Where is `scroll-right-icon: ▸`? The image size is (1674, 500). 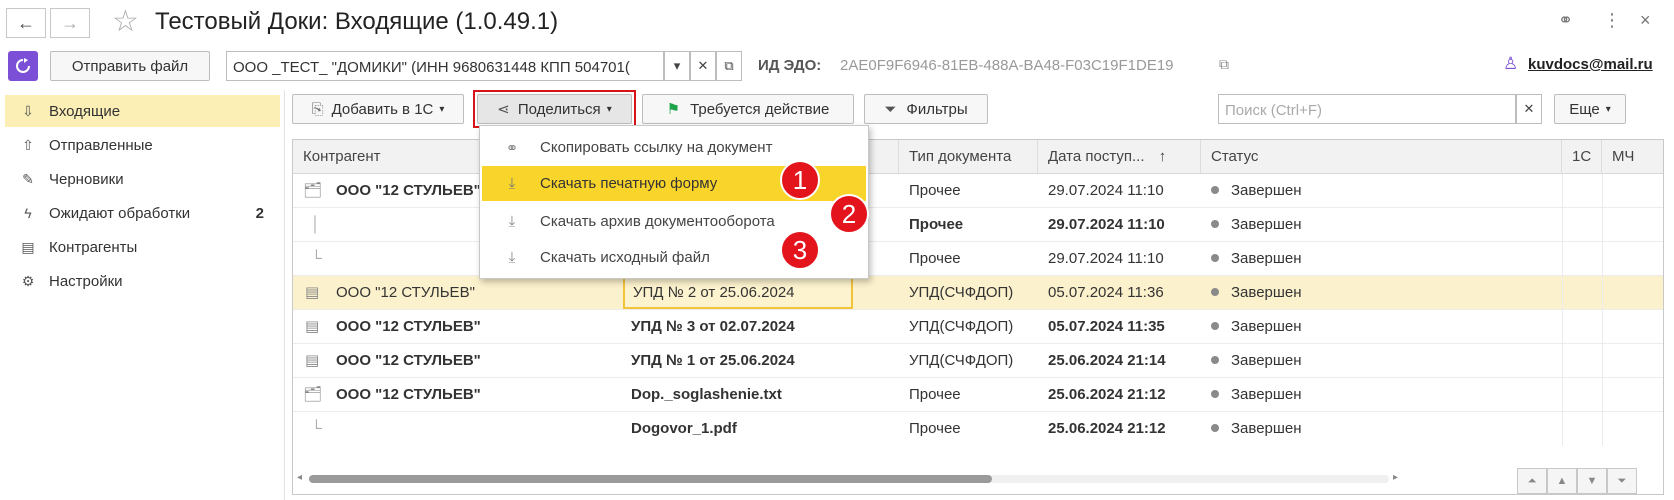 scroll-right-icon: ▸ is located at coordinates (1395, 477).